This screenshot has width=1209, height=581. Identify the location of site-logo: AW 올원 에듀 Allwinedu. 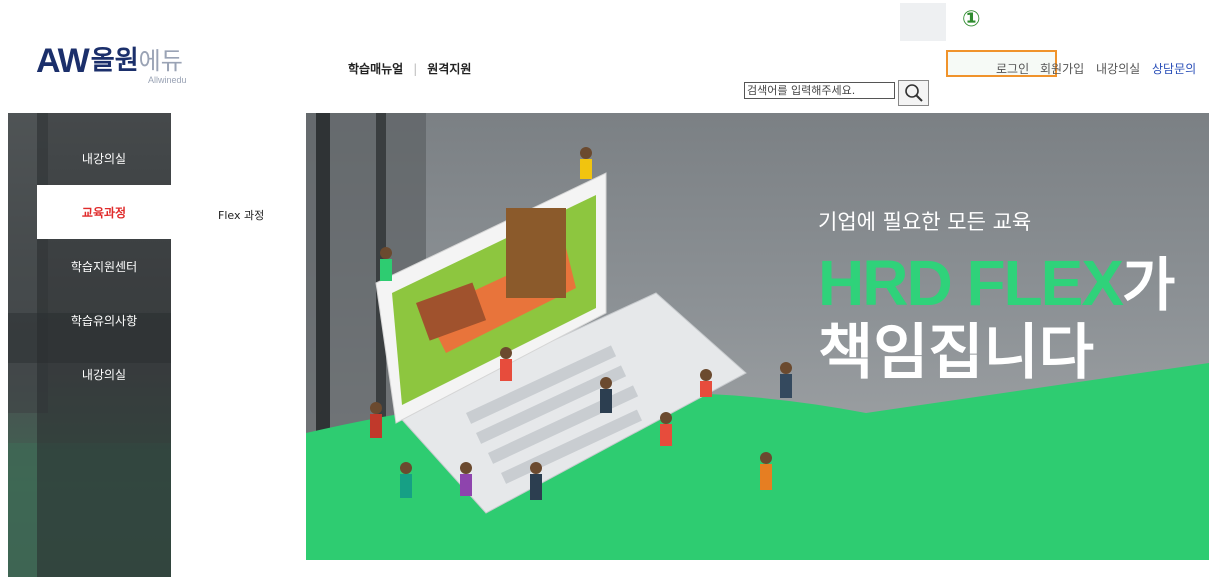
(111, 63).